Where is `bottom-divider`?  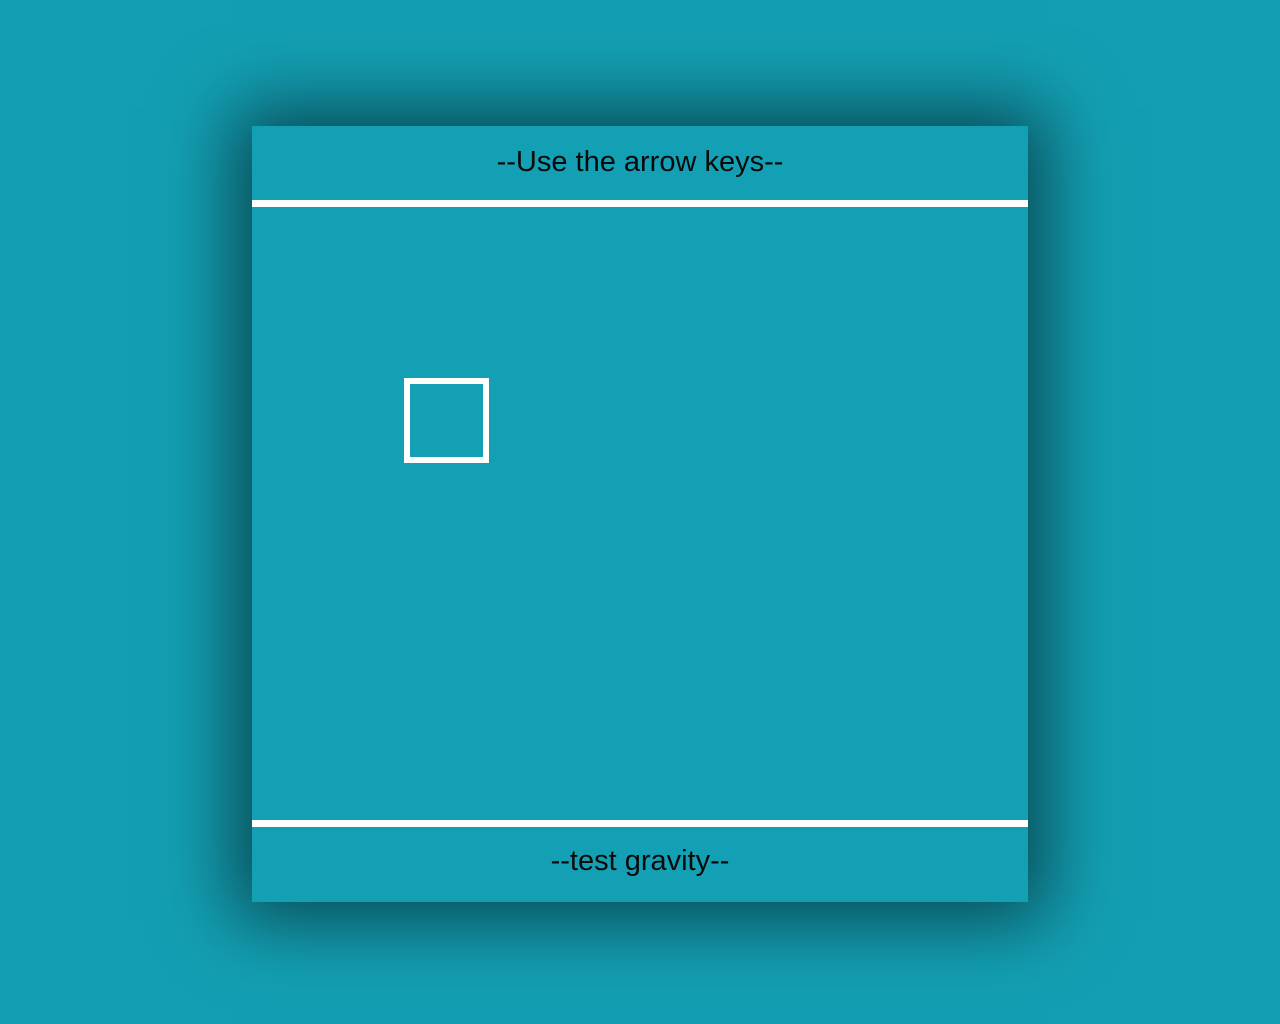
bottom-divider is located at coordinates (640, 823).